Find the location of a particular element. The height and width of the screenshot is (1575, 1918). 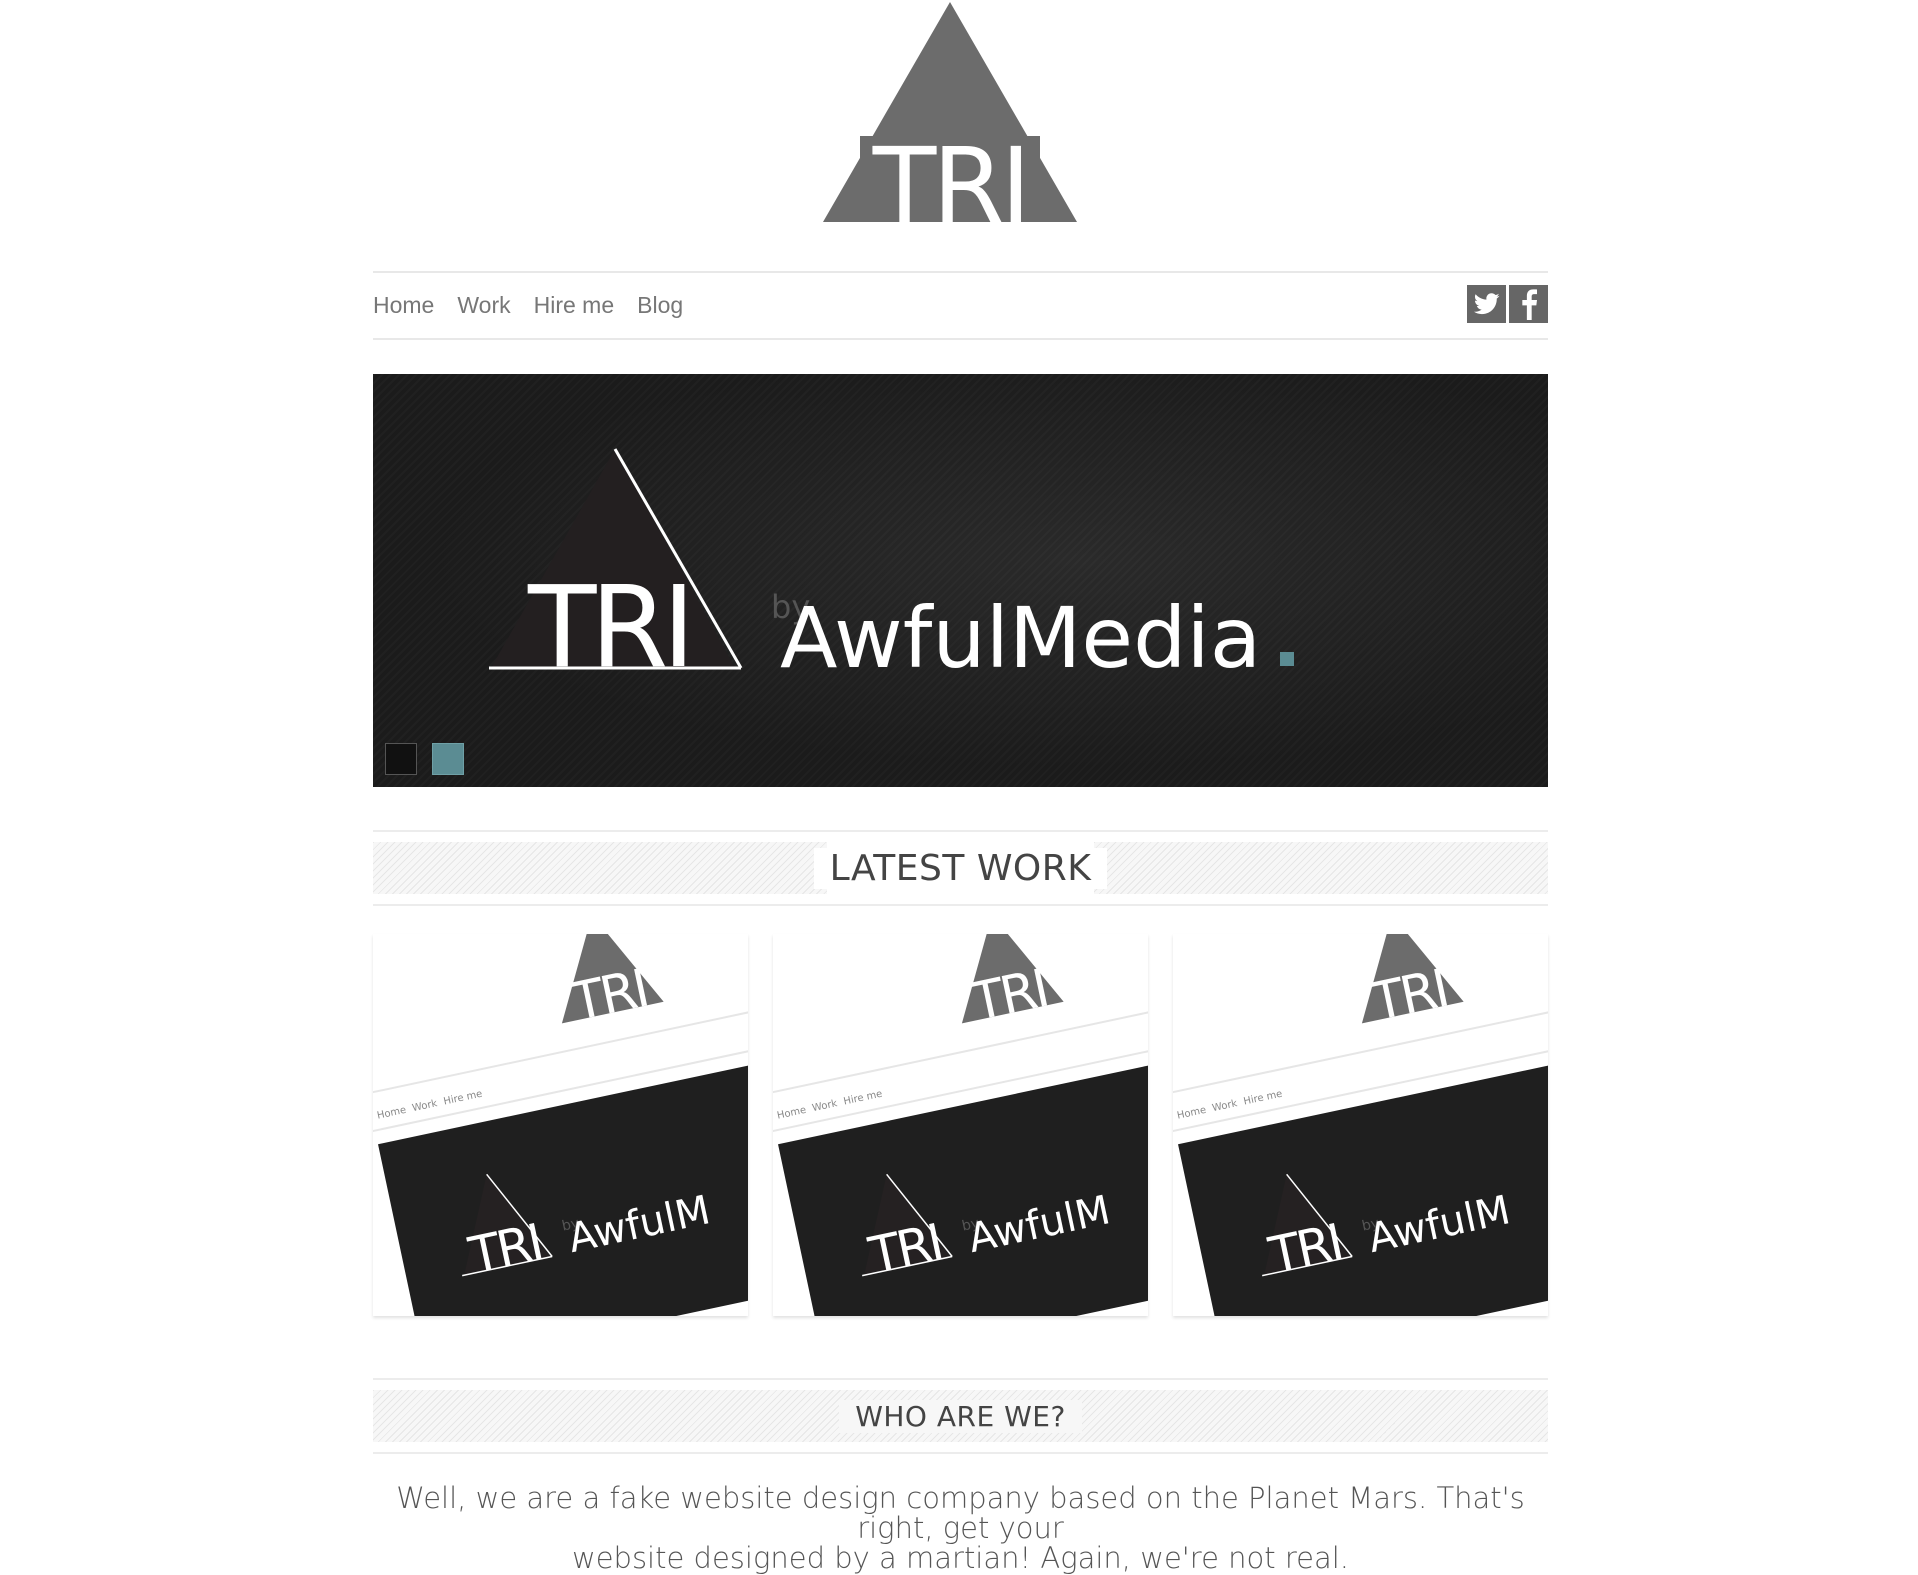

twitter-icon is located at coordinates (1486, 304).